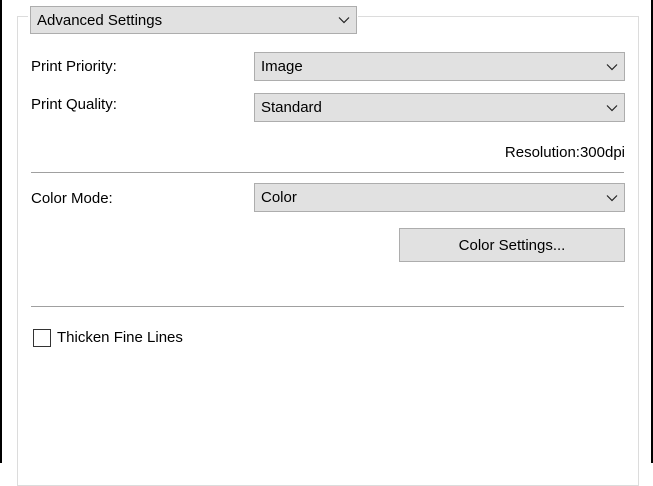 The width and height of the screenshot is (653, 486). I want to click on print-quality-dropdown: Standard, so click(439, 107).